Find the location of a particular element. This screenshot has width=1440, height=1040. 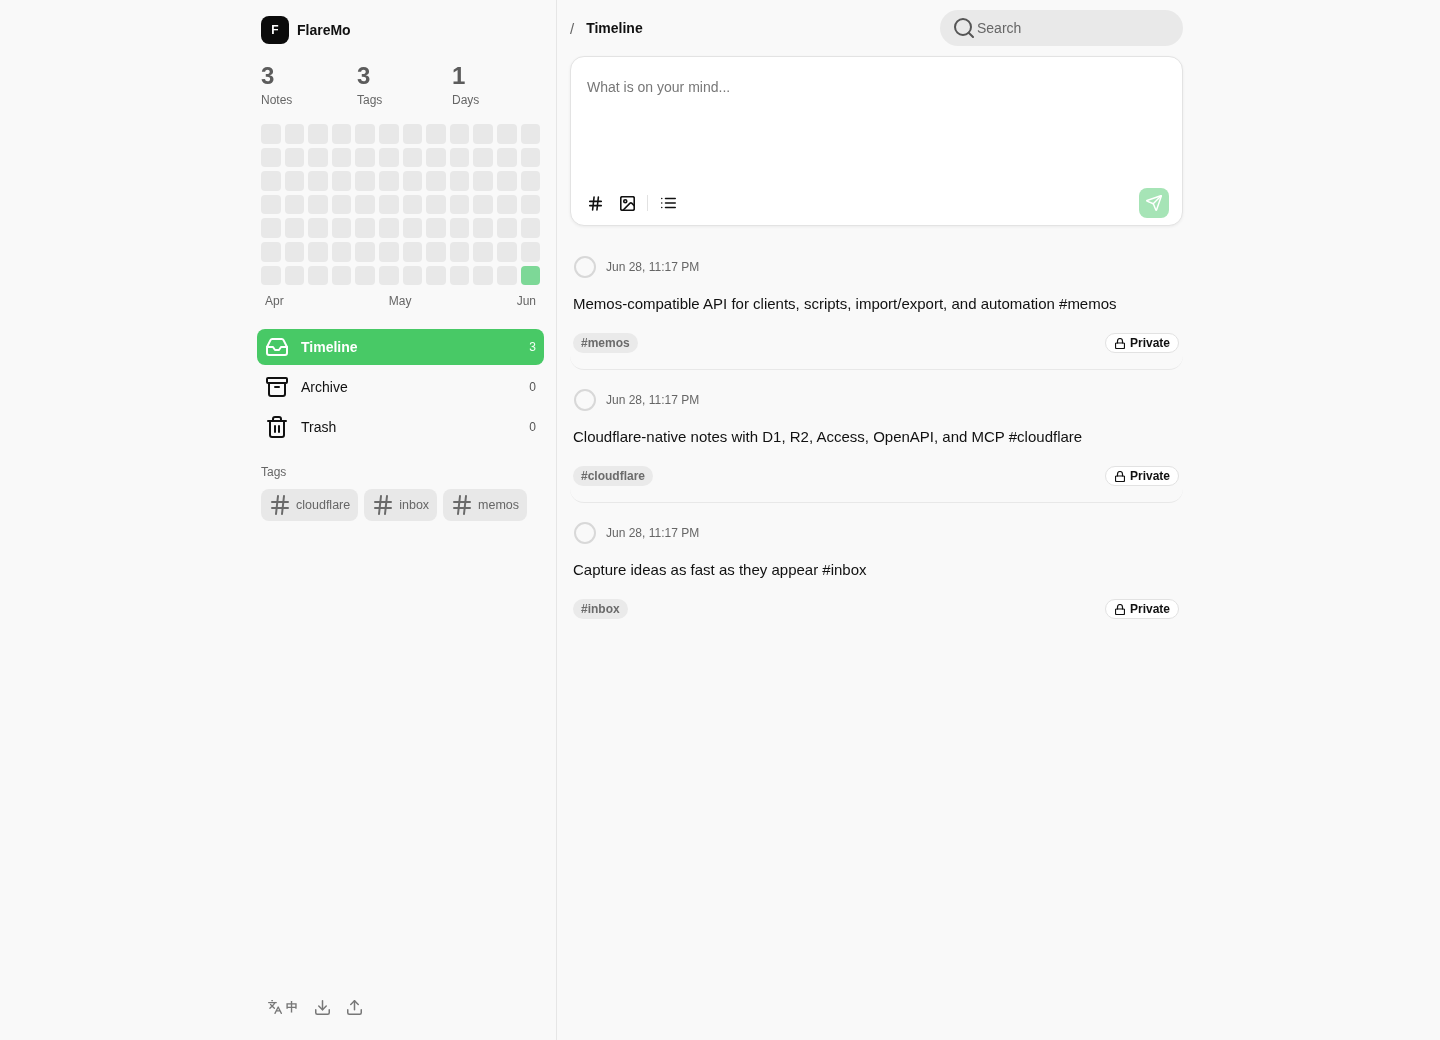

memo-text: Cloudflare-native notes with D1, R2, Access, OpenAPI, and MCP #cloudflare is located at coordinates (828, 437).